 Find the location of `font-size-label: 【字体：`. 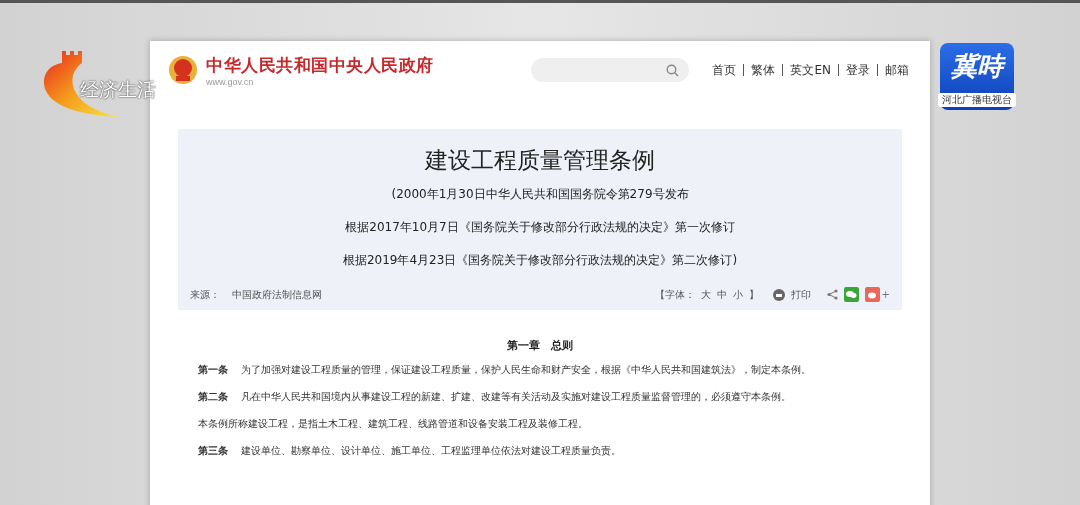

font-size-label: 【字体： is located at coordinates (674, 294).